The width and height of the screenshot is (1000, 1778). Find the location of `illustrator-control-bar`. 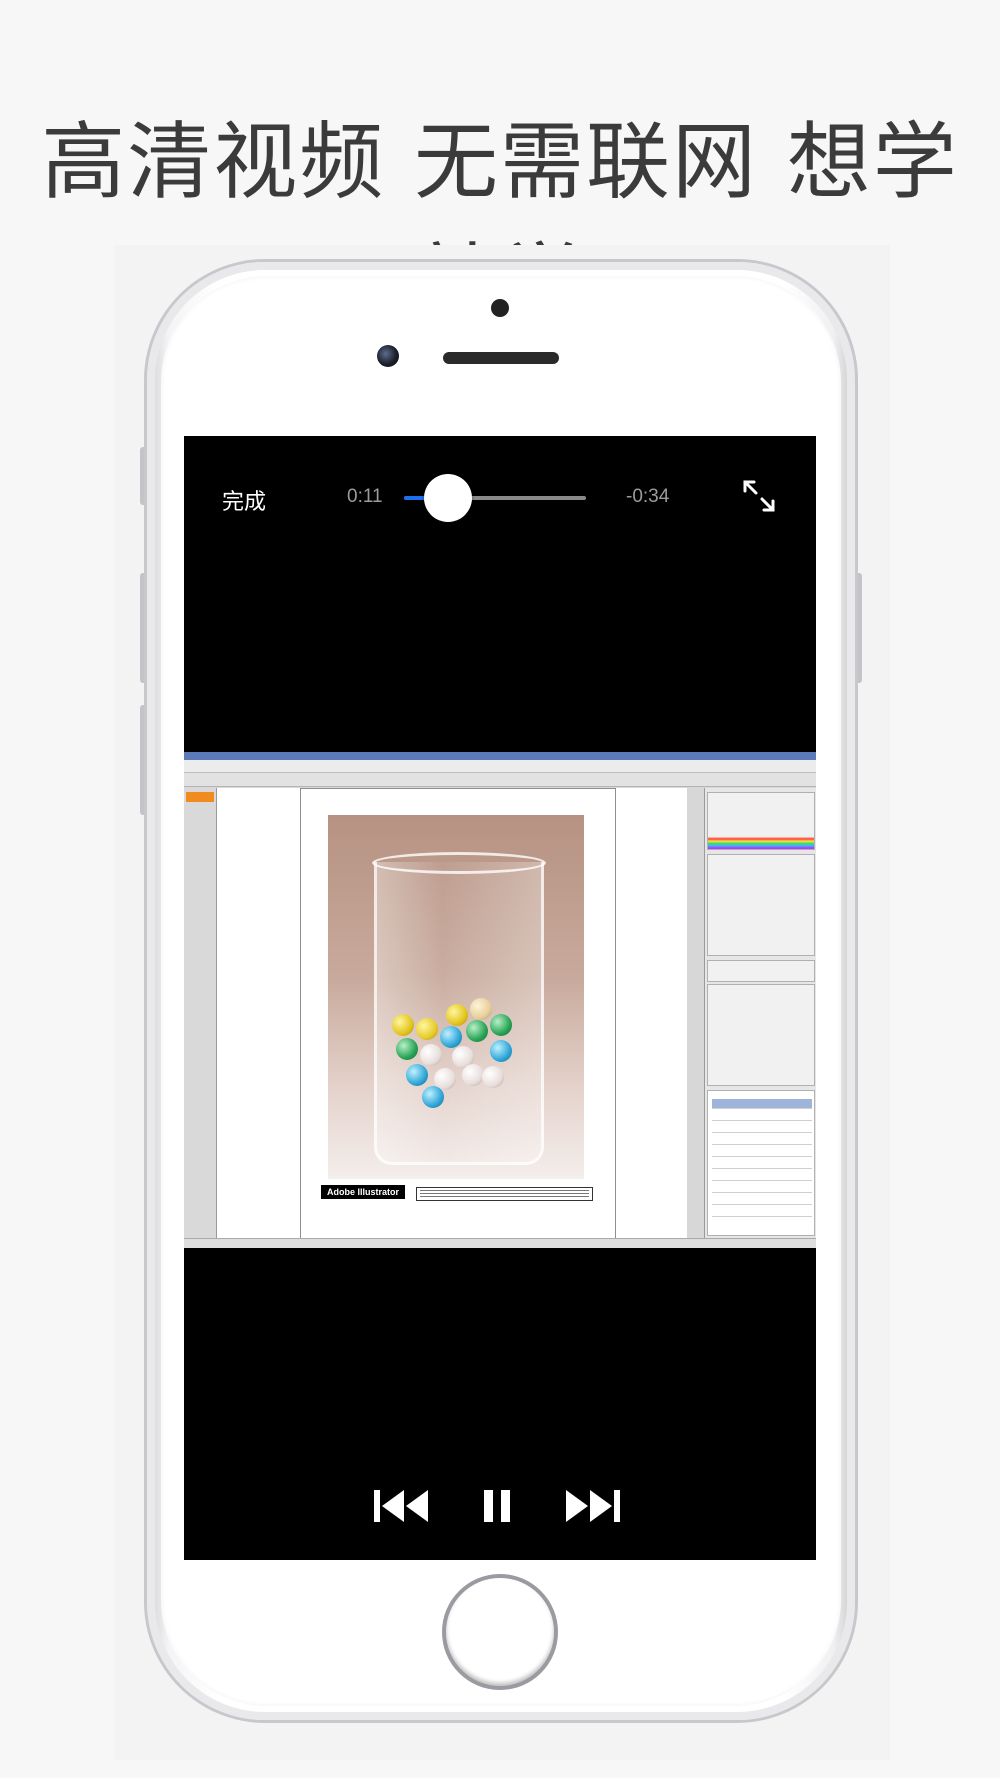

illustrator-control-bar is located at coordinates (500, 780).